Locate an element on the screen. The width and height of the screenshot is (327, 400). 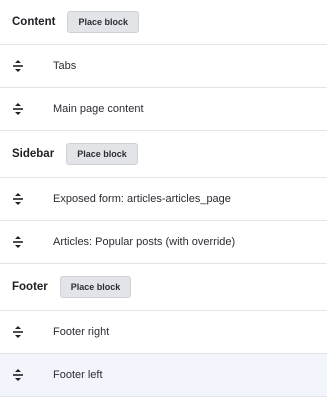
block-label: Footer left is located at coordinates (78, 375).